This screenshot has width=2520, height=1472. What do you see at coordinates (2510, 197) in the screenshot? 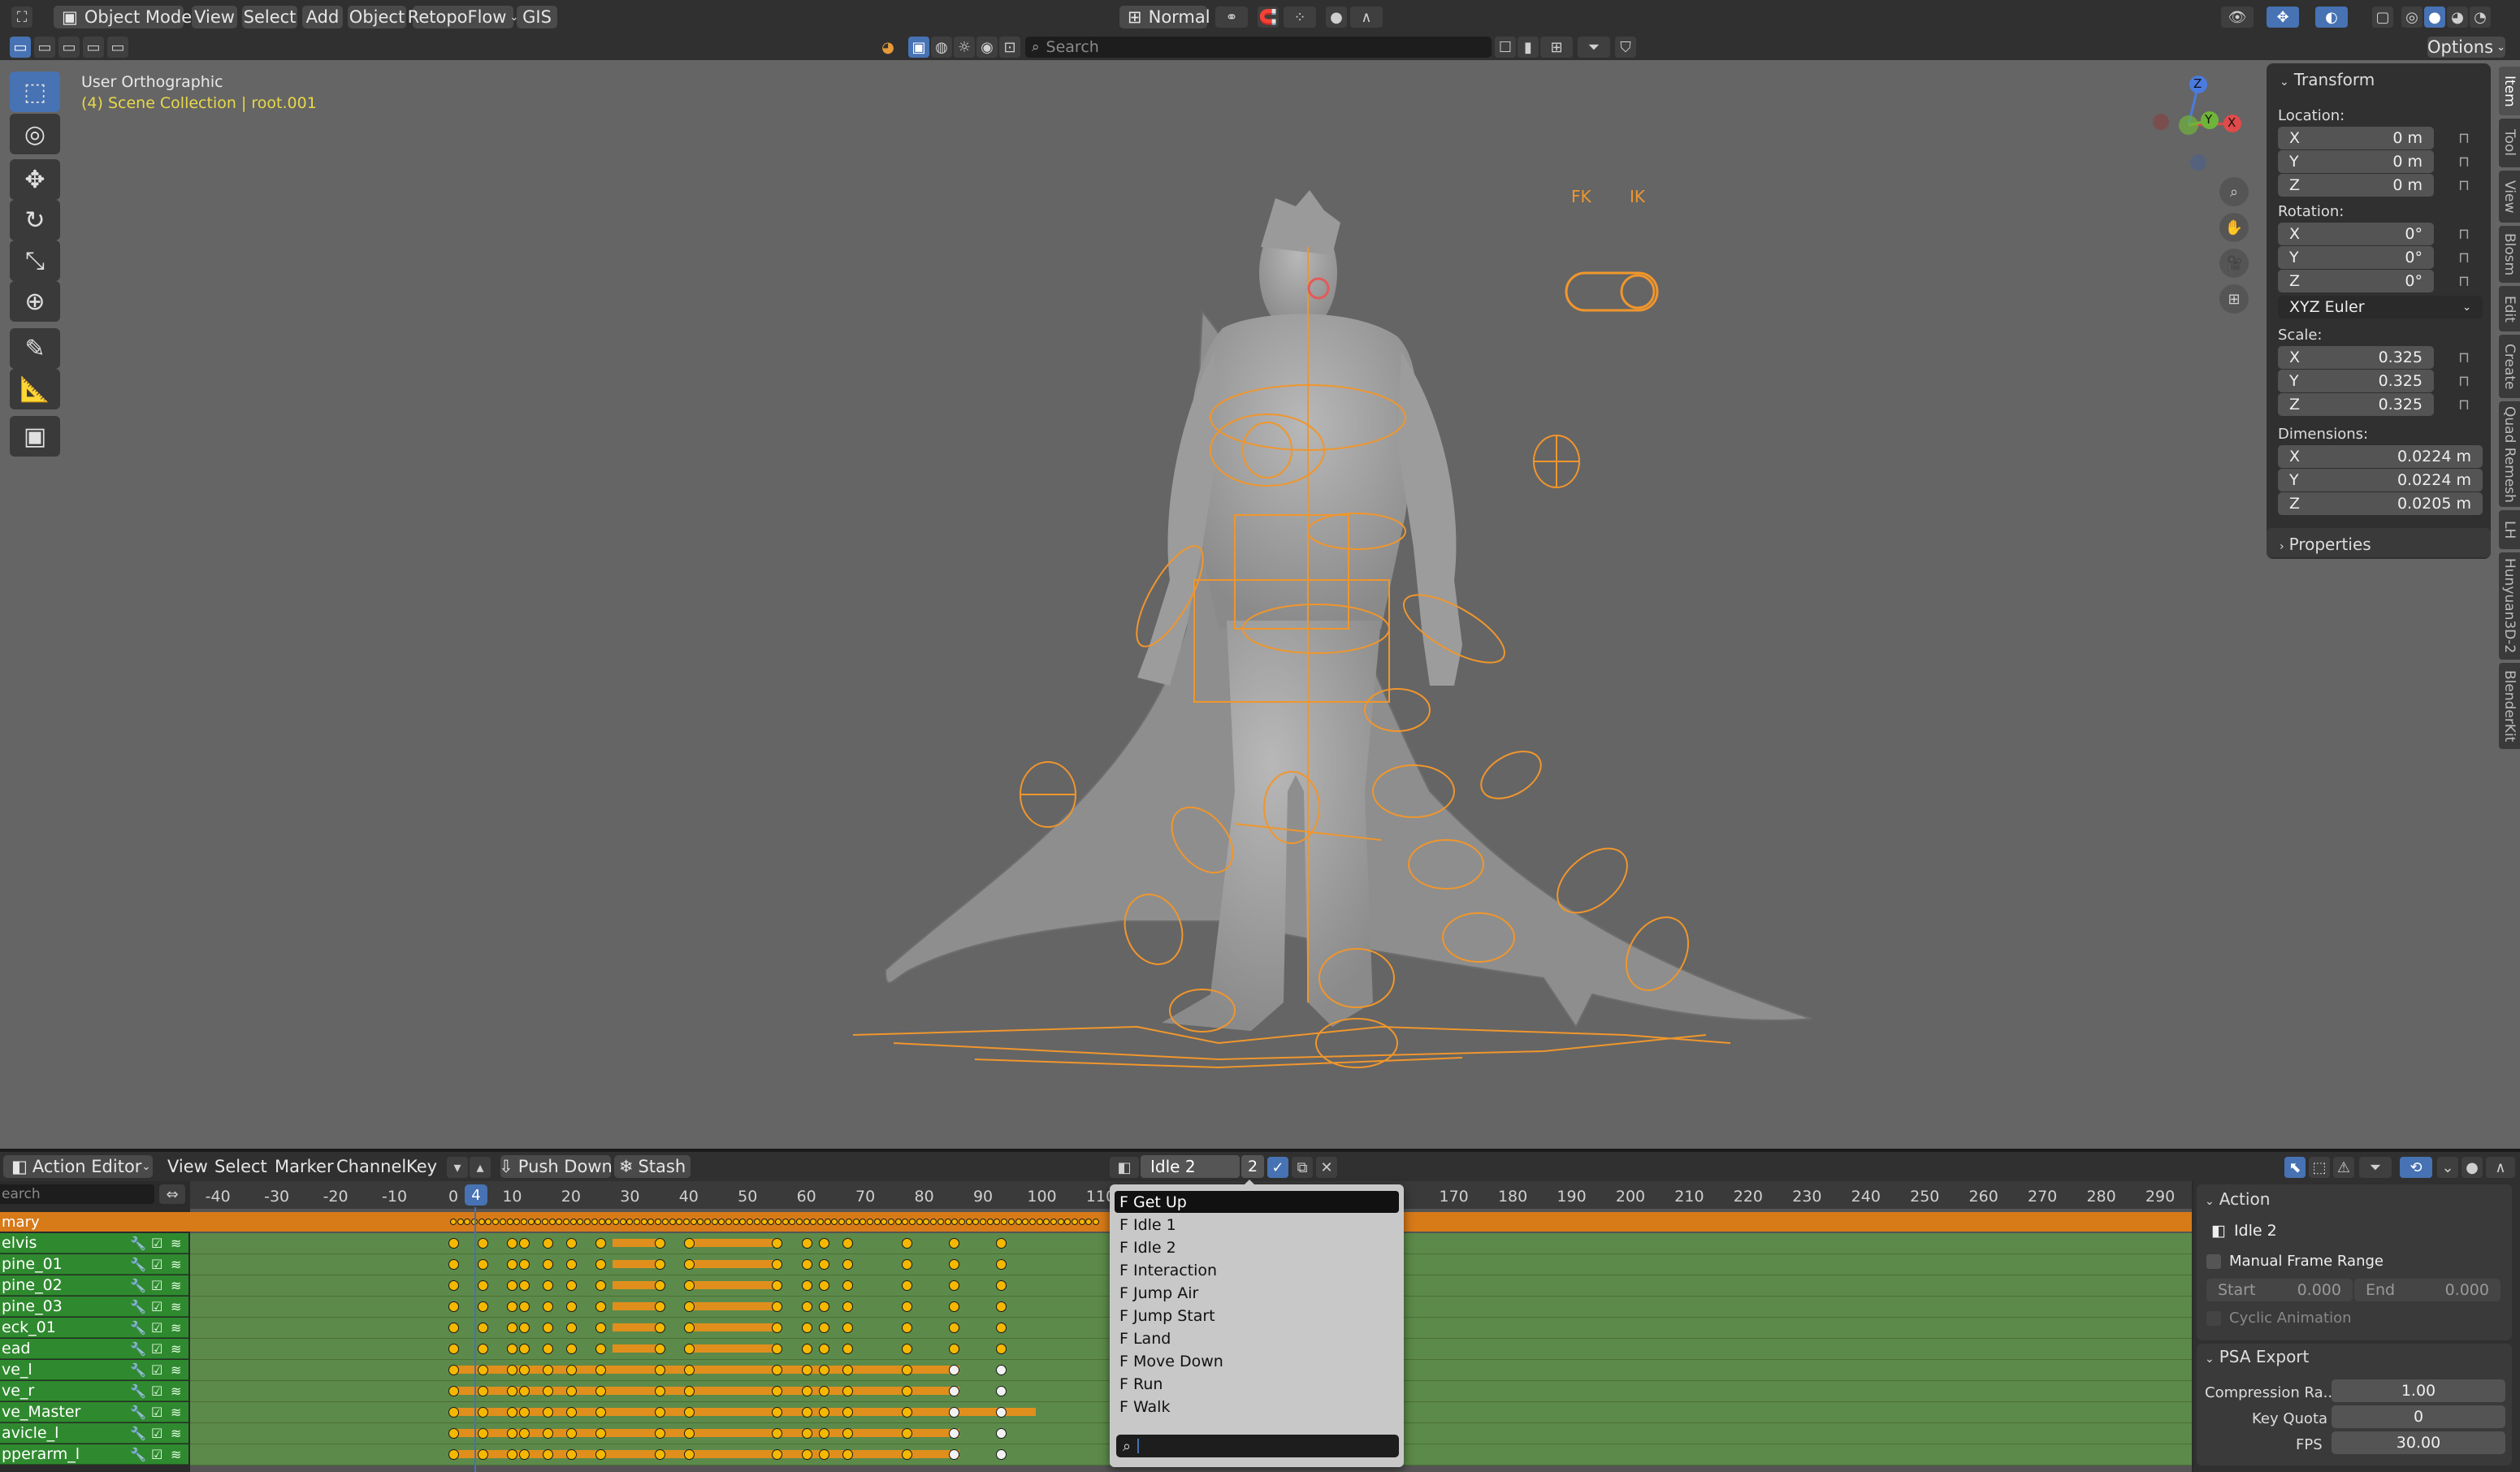
I see `tab-view: View` at bounding box center [2510, 197].